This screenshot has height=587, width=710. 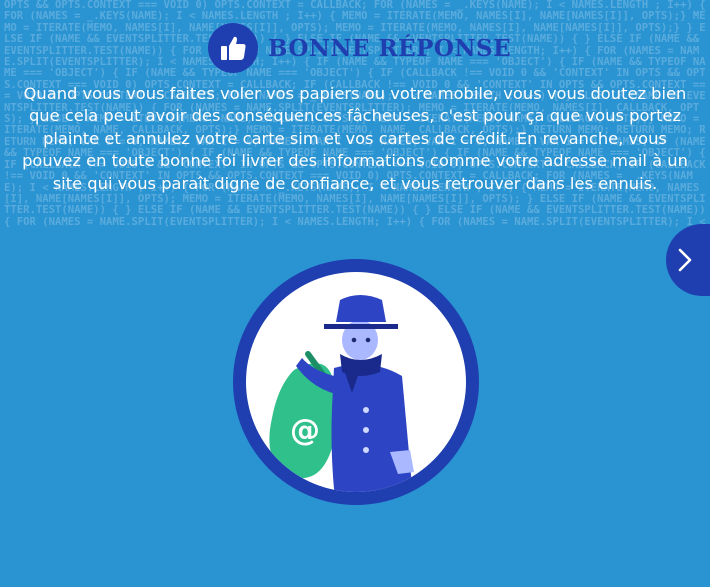 I want to click on thumbs-up-icon, so click(x=233, y=48).